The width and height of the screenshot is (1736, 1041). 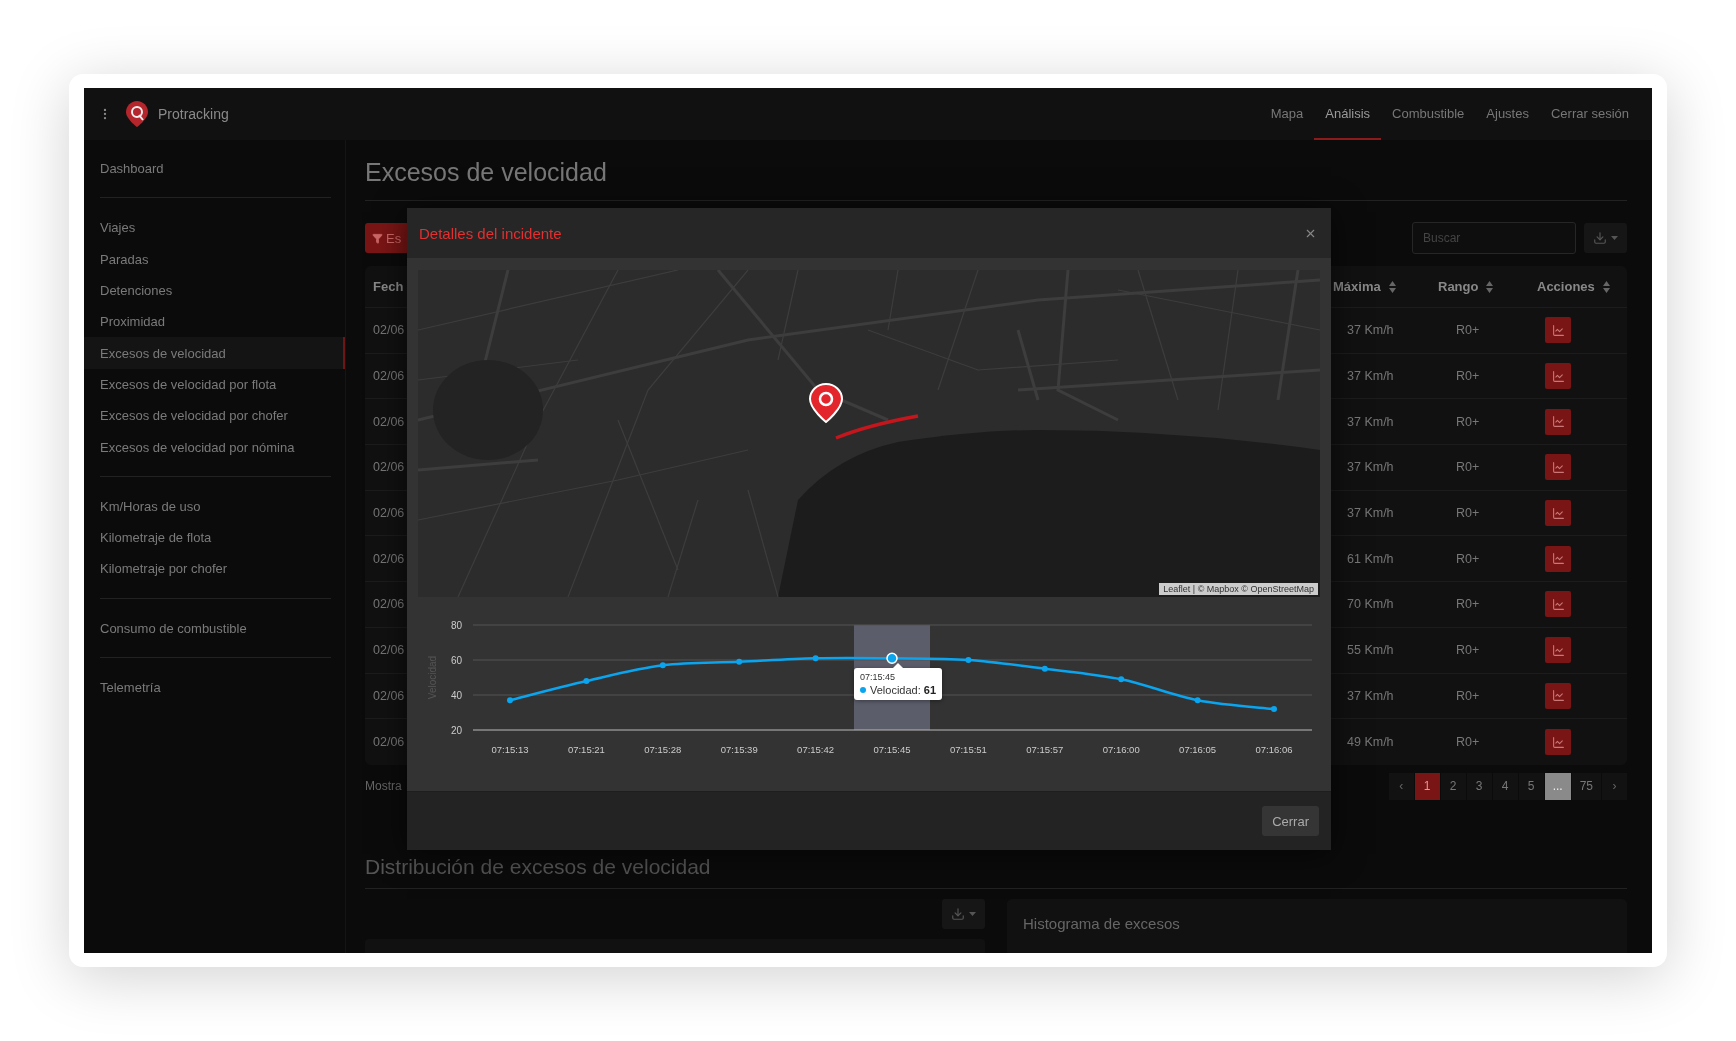 I want to click on sidebar-item: Excesos de velocidad por flota, so click(x=214, y=384).